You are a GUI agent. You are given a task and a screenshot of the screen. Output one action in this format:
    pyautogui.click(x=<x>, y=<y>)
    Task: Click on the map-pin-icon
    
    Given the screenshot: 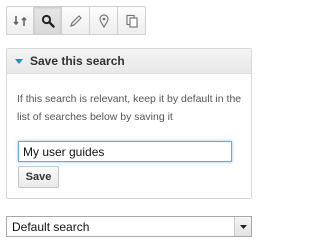 What is the action you would take?
    pyautogui.click(x=103, y=20)
    